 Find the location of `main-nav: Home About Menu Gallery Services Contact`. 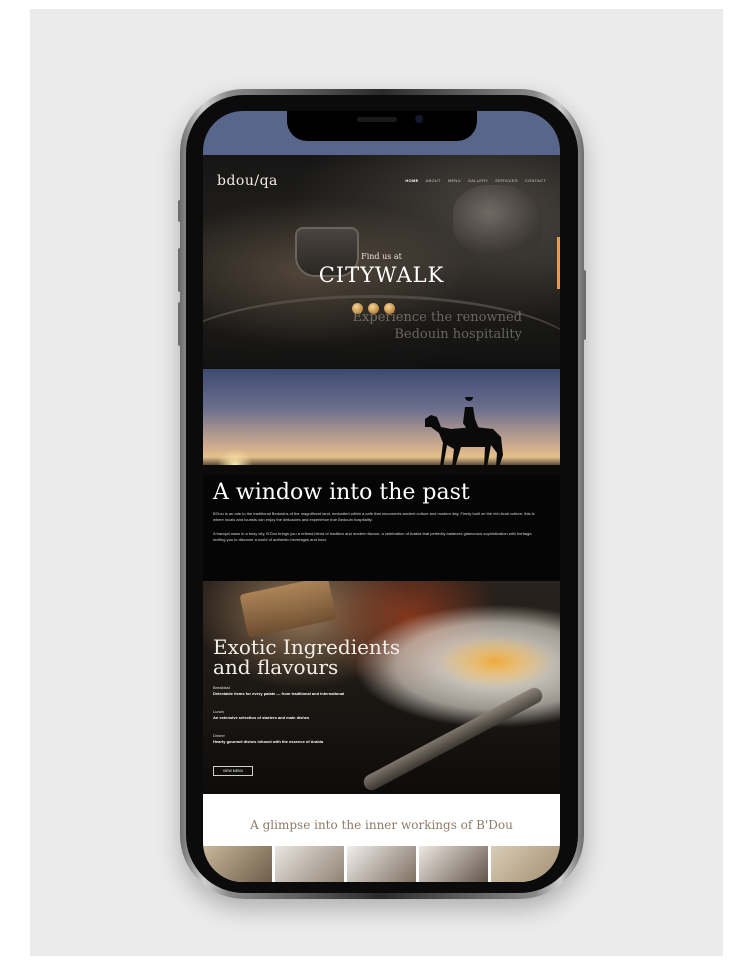

main-nav: Home About Menu Gallery Services Contact is located at coordinates (475, 180).